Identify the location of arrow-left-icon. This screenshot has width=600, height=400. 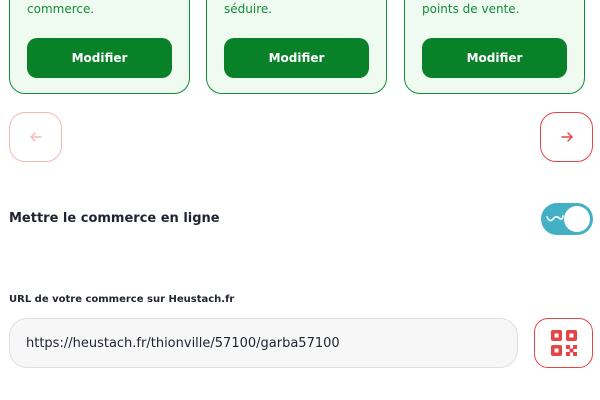
(35, 137).